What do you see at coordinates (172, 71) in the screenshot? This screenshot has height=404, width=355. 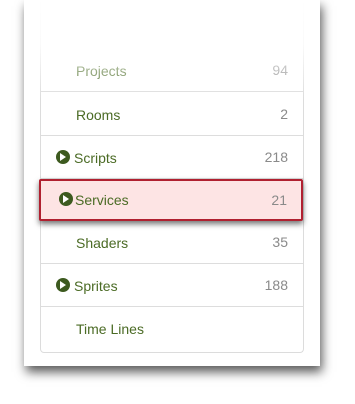 I see `list-item-projects: Projects 94` at bounding box center [172, 71].